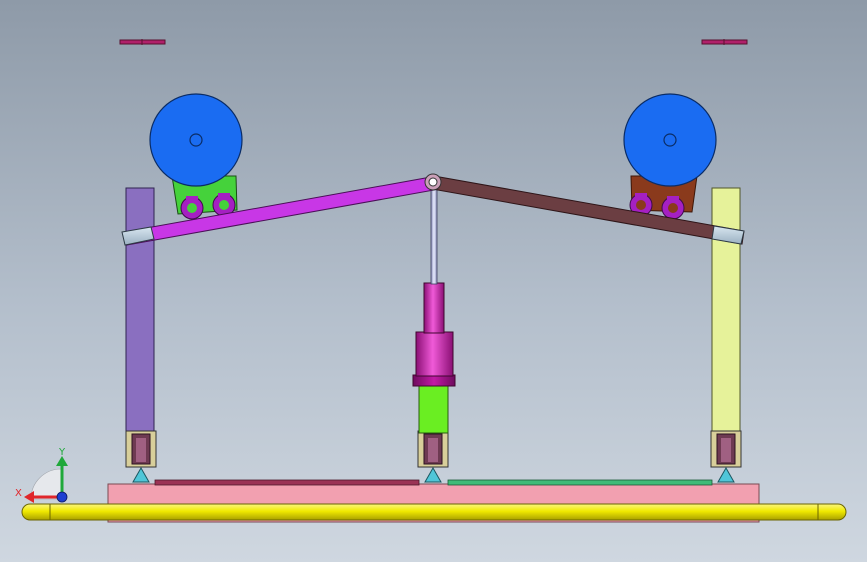 The width and height of the screenshot is (867, 562). Describe the element at coordinates (434, 236) in the screenshot. I see `piston-rod` at that location.